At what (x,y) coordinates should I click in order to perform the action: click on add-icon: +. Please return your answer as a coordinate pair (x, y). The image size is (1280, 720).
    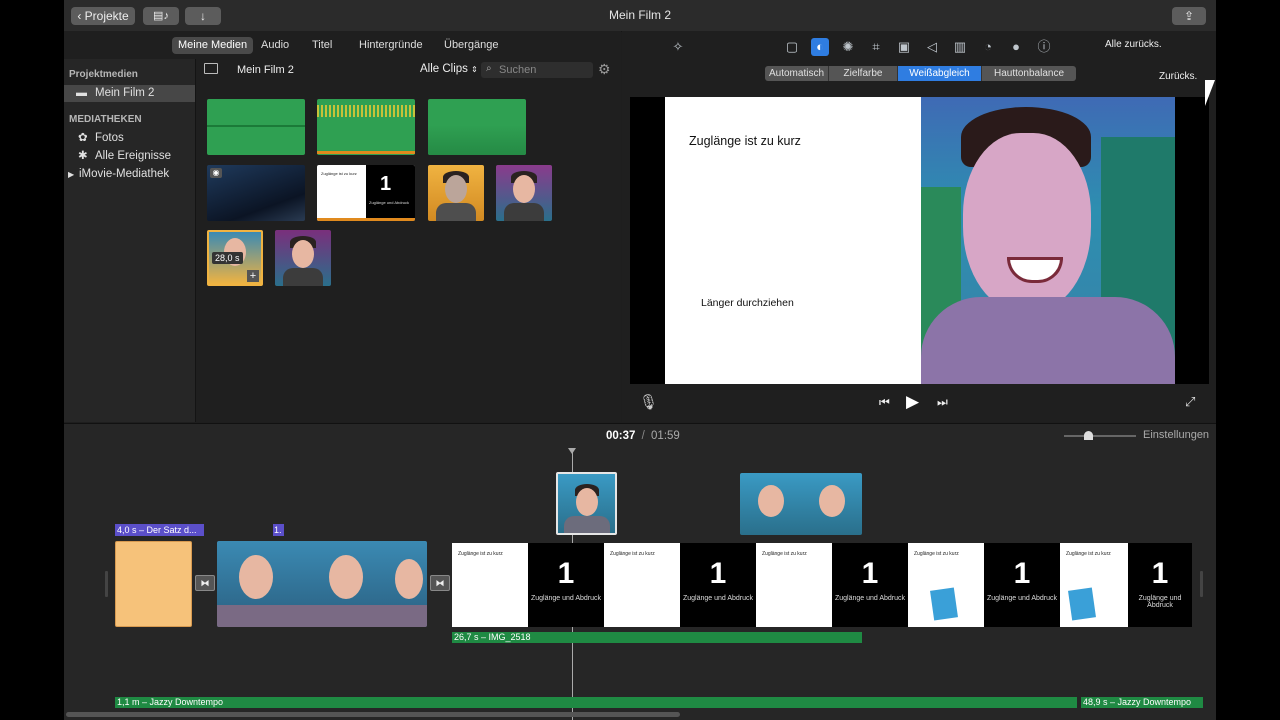
    Looking at the image, I should click on (253, 276).